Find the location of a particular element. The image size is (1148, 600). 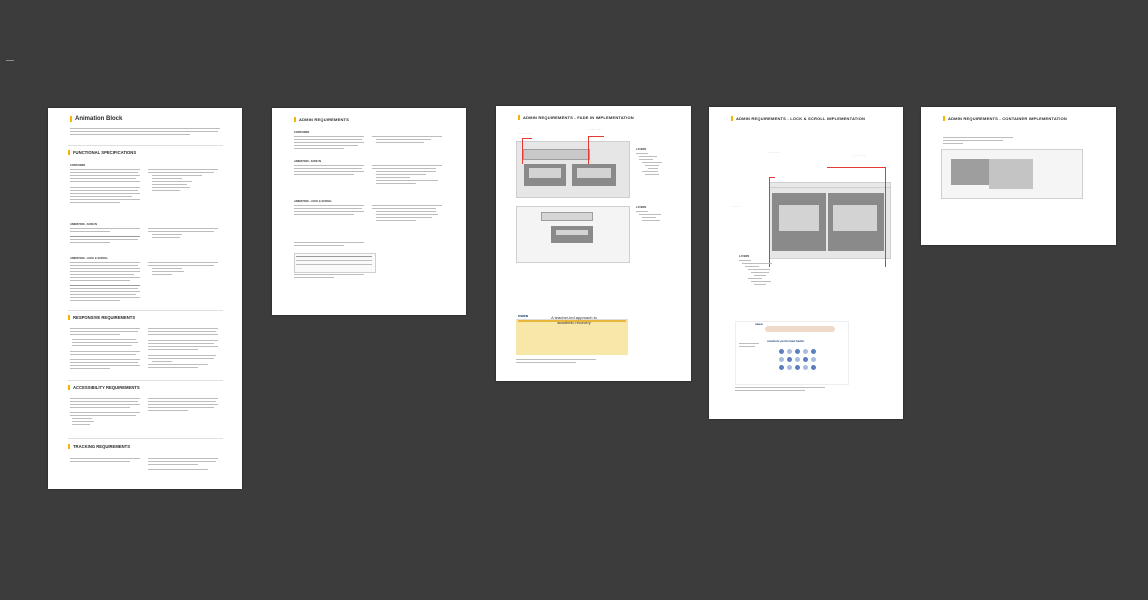

section-accessibility: ACCESSIBILITY REQUIREMENTS is located at coordinates (104, 387).